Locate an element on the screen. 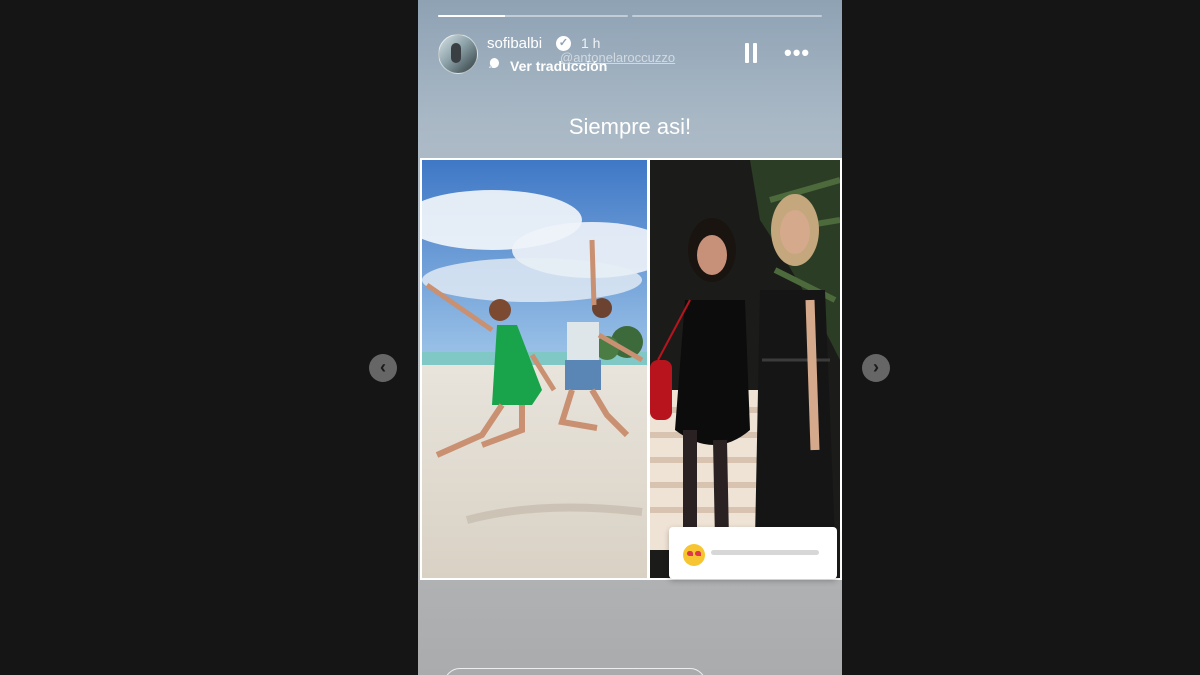 This screenshot has width=1200, height=675. emoji-reaction-slider is located at coordinates (753, 553).